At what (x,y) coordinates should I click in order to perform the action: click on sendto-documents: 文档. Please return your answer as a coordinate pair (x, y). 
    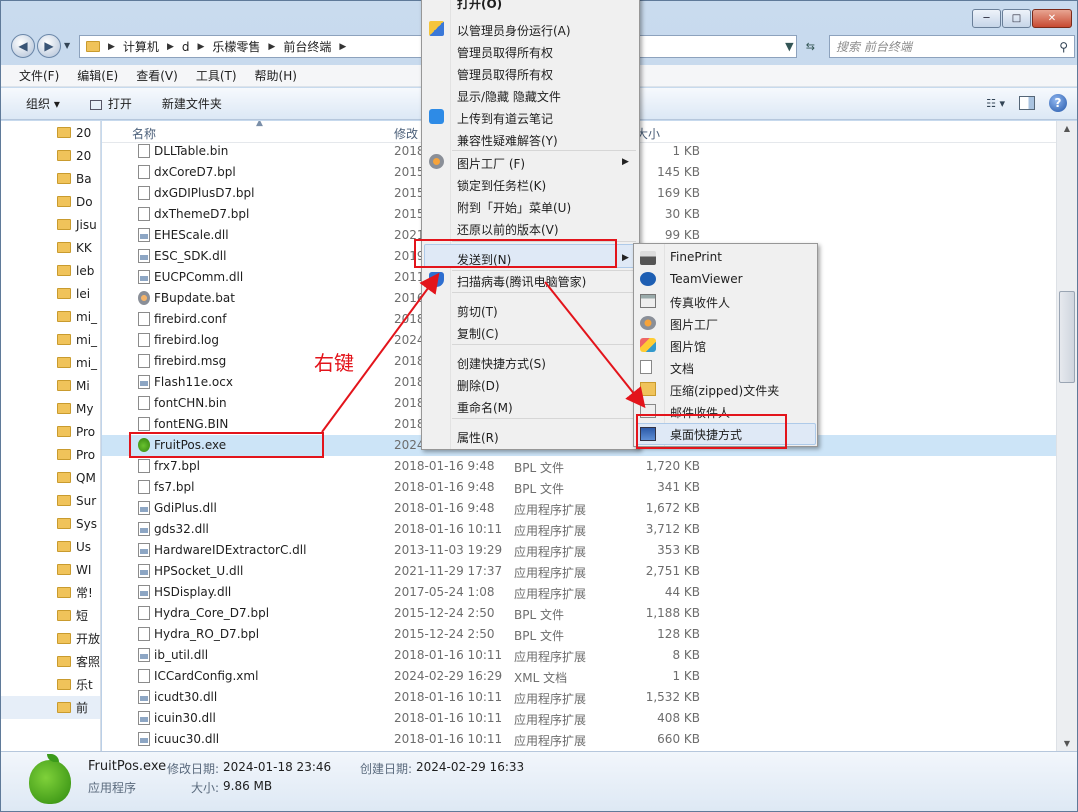
    Looking at the image, I should click on (682, 368).